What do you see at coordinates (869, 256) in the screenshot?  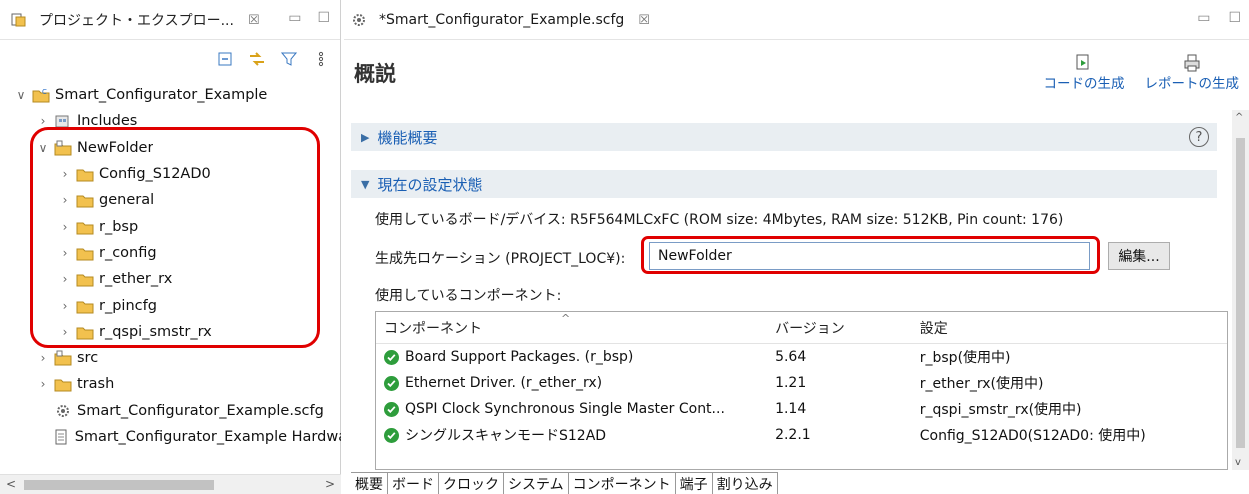 I see `location-input: NewFolder` at bounding box center [869, 256].